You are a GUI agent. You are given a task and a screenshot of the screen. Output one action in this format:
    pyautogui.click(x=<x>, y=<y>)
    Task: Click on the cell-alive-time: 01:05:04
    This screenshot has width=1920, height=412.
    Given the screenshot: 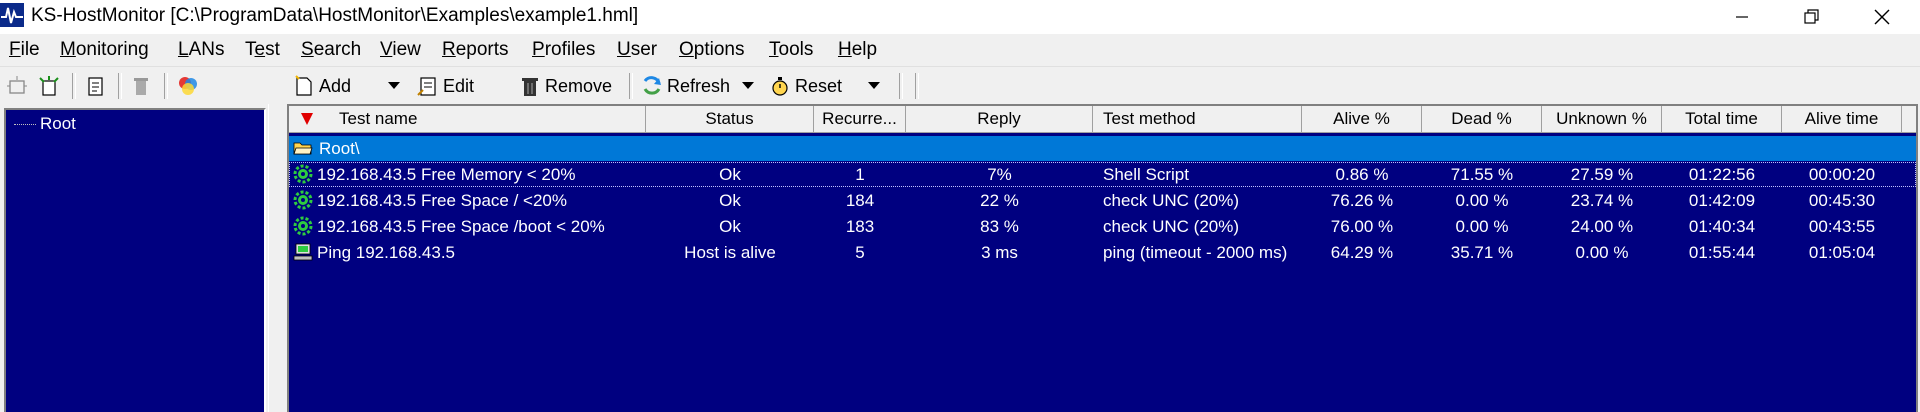 What is the action you would take?
    pyautogui.click(x=1842, y=252)
    